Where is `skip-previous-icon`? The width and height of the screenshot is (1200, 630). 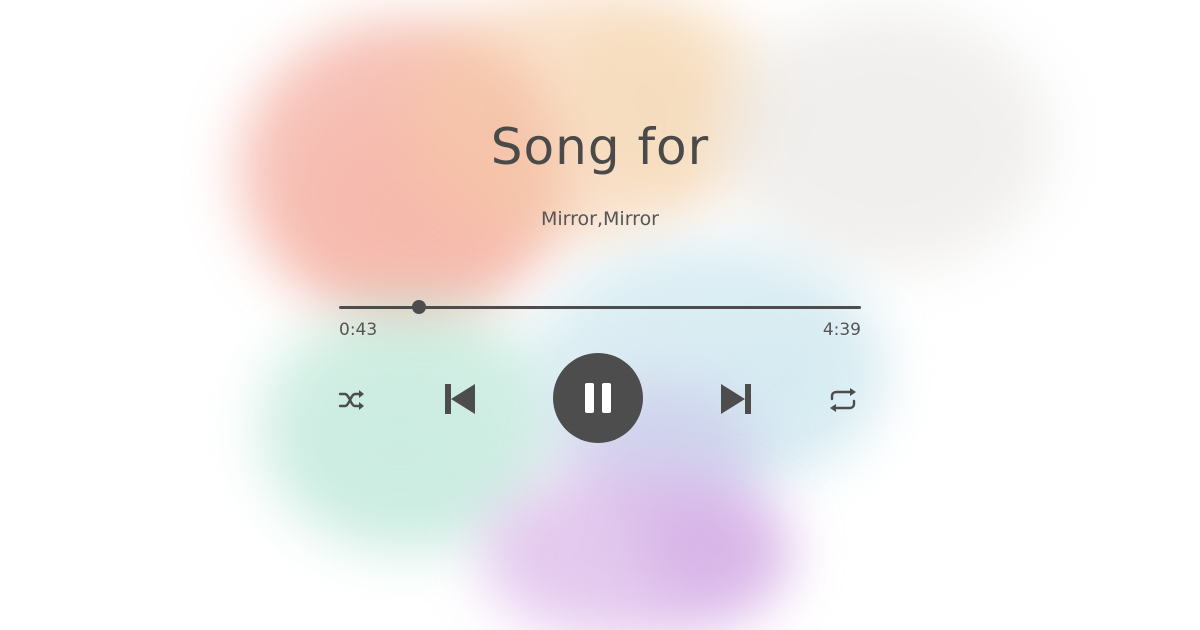
skip-previous-icon is located at coordinates (460, 399).